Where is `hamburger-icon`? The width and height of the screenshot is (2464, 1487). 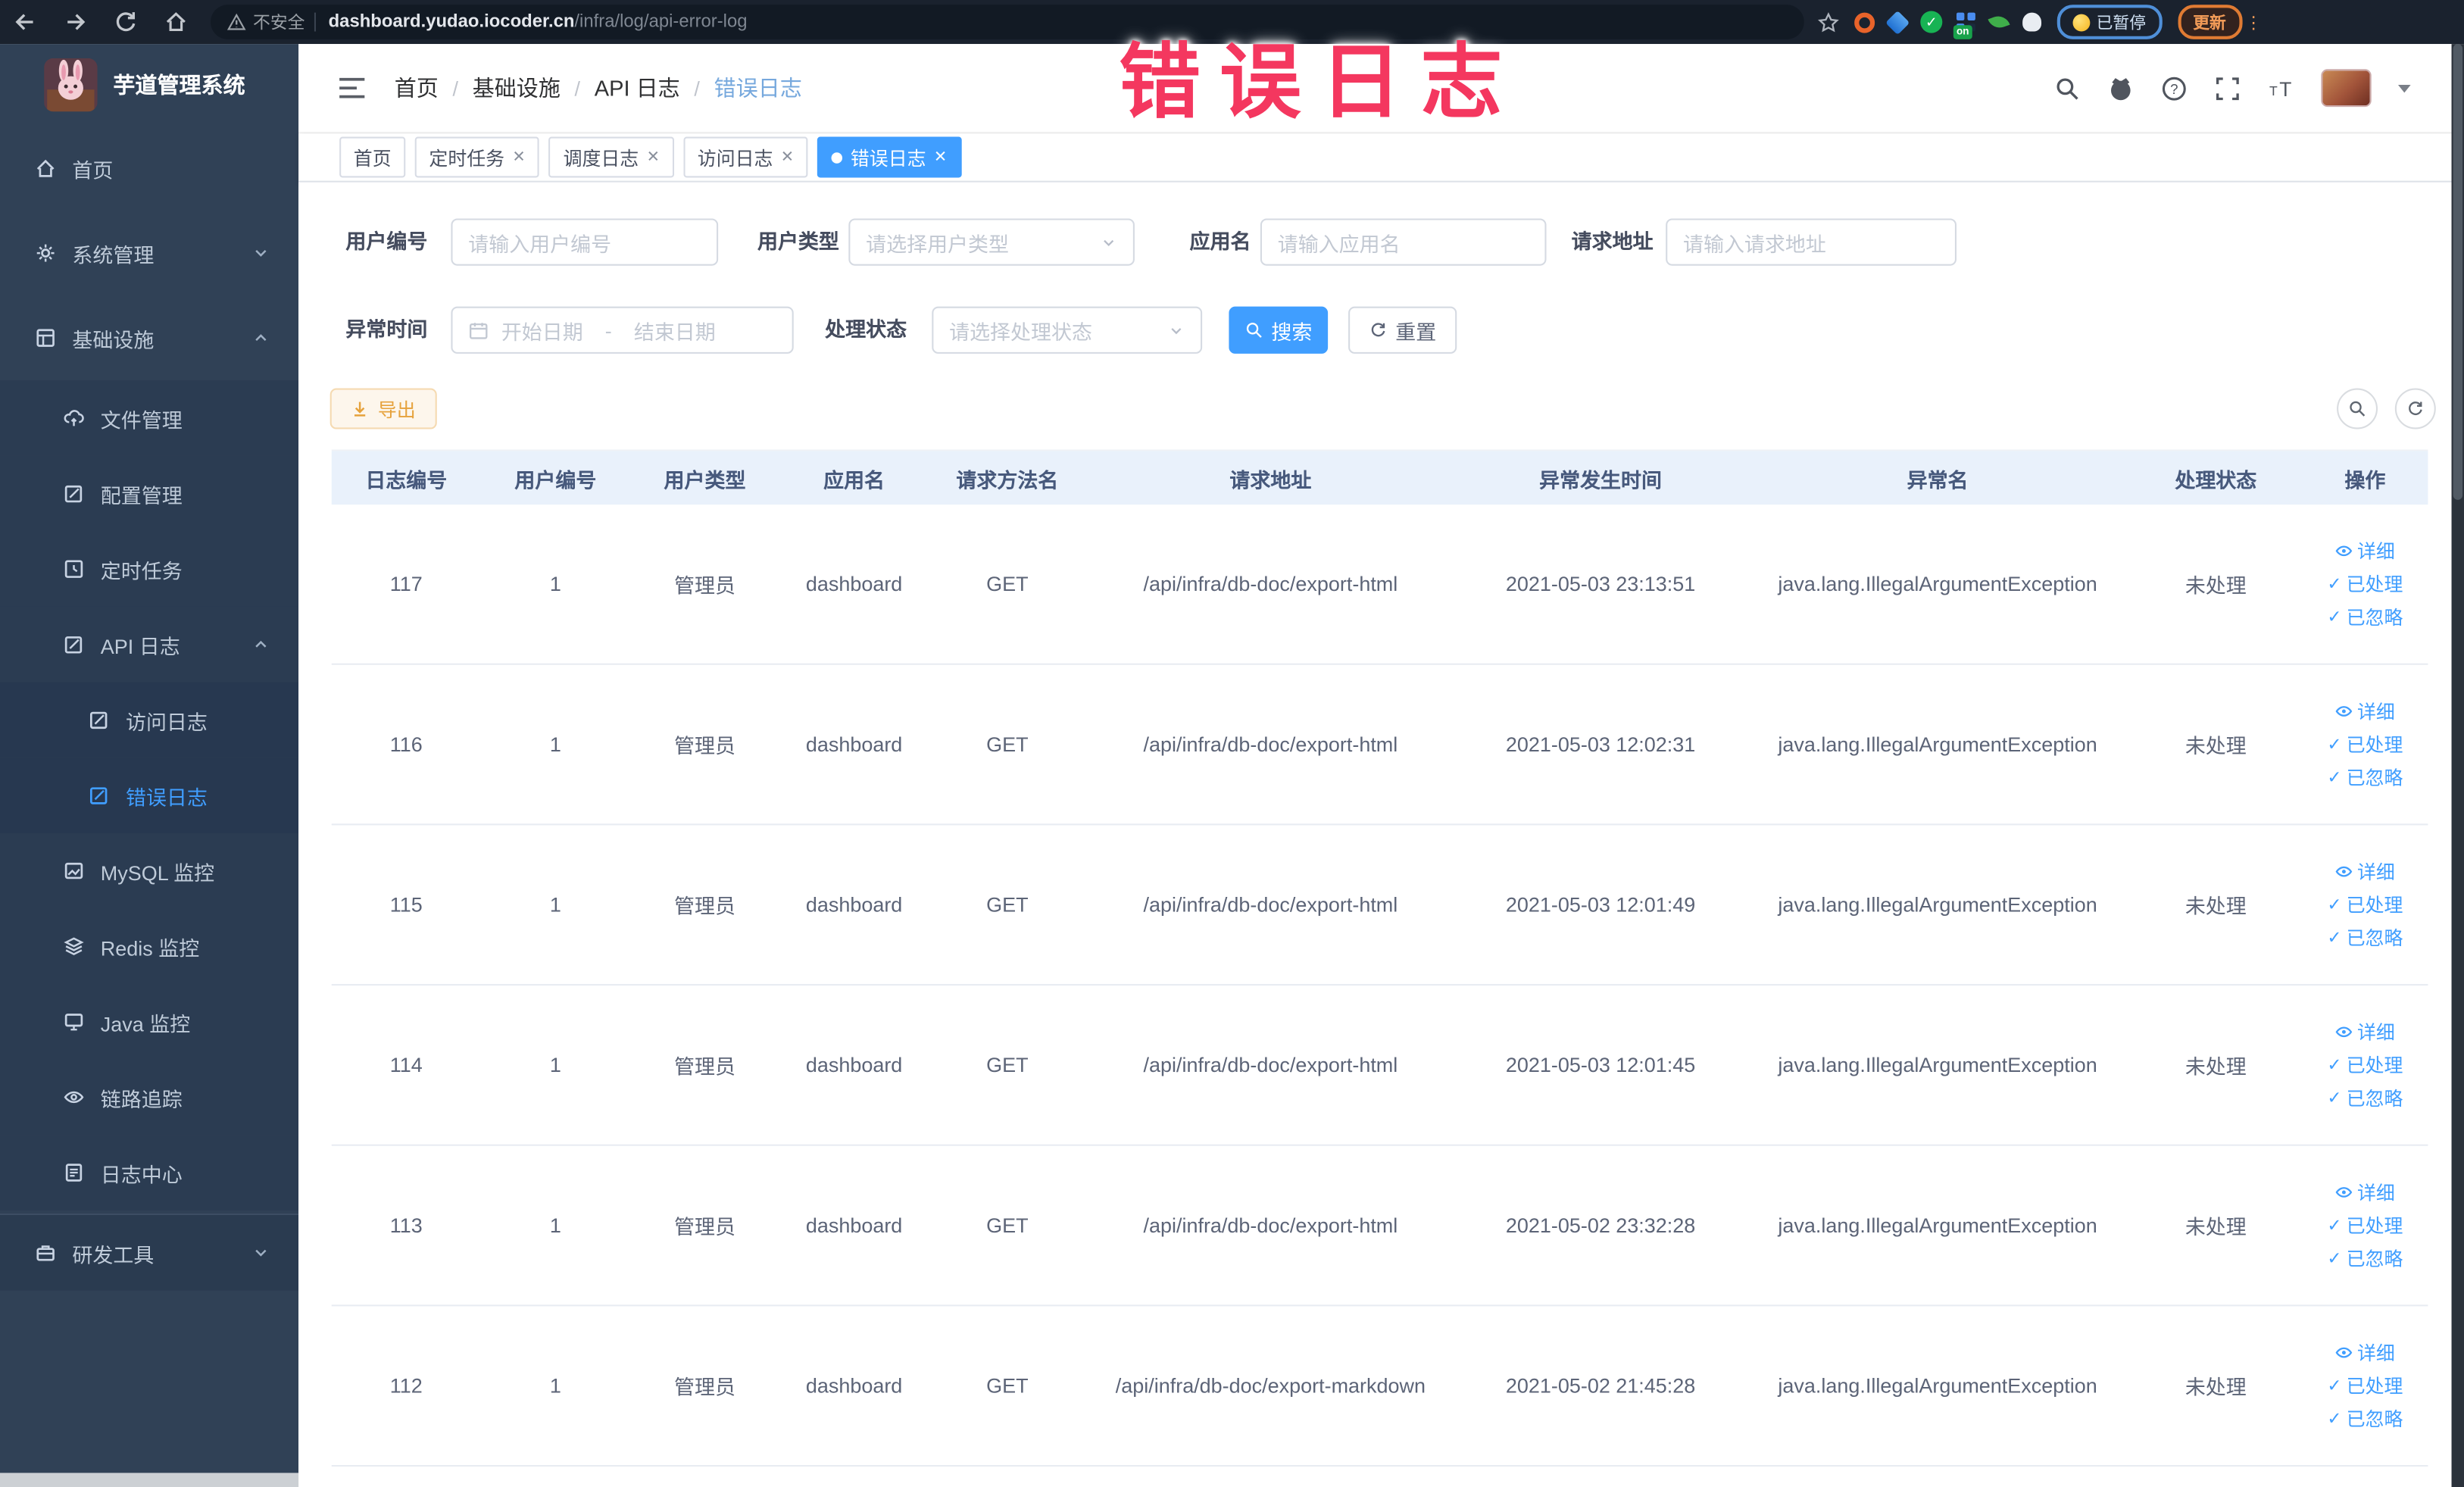
hamburger-icon is located at coordinates (352, 88).